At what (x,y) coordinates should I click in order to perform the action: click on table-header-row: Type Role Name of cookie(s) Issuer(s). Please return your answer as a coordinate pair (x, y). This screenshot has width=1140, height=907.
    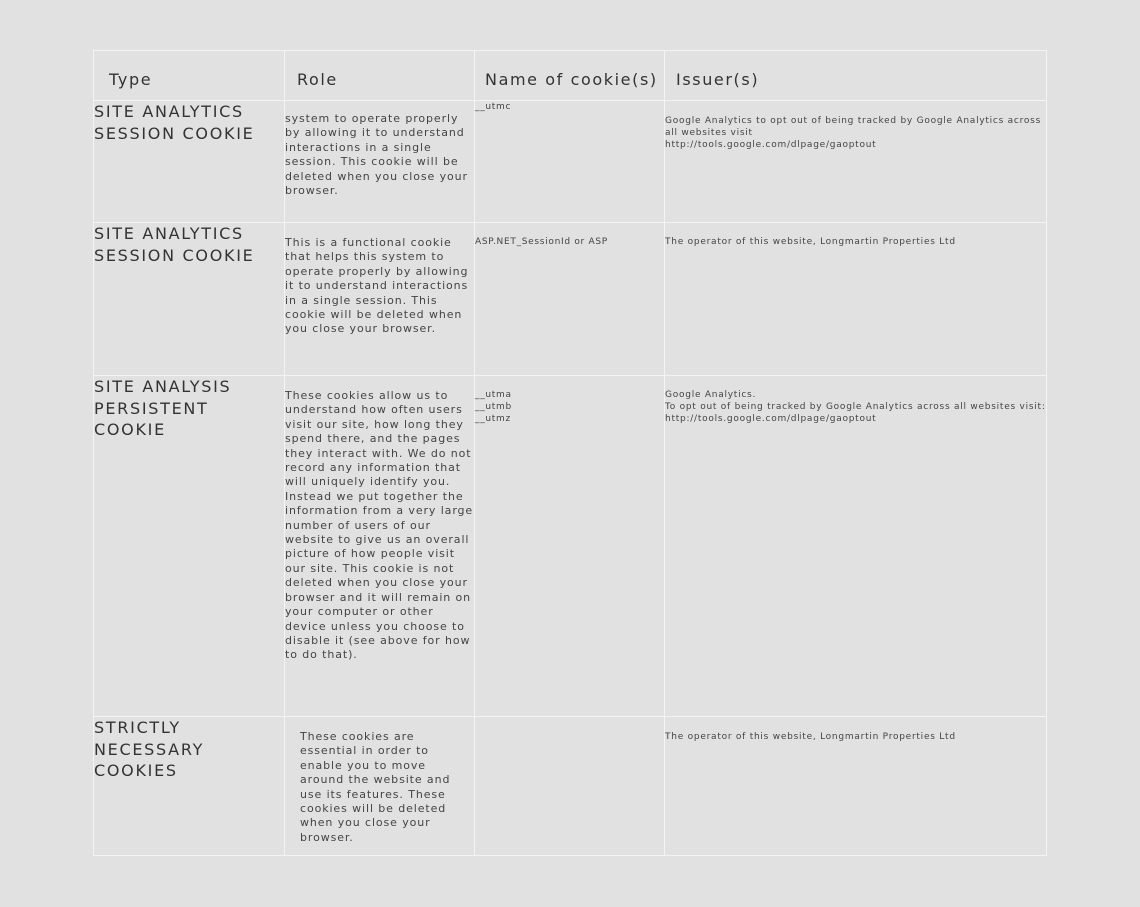
    Looking at the image, I should click on (570, 75).